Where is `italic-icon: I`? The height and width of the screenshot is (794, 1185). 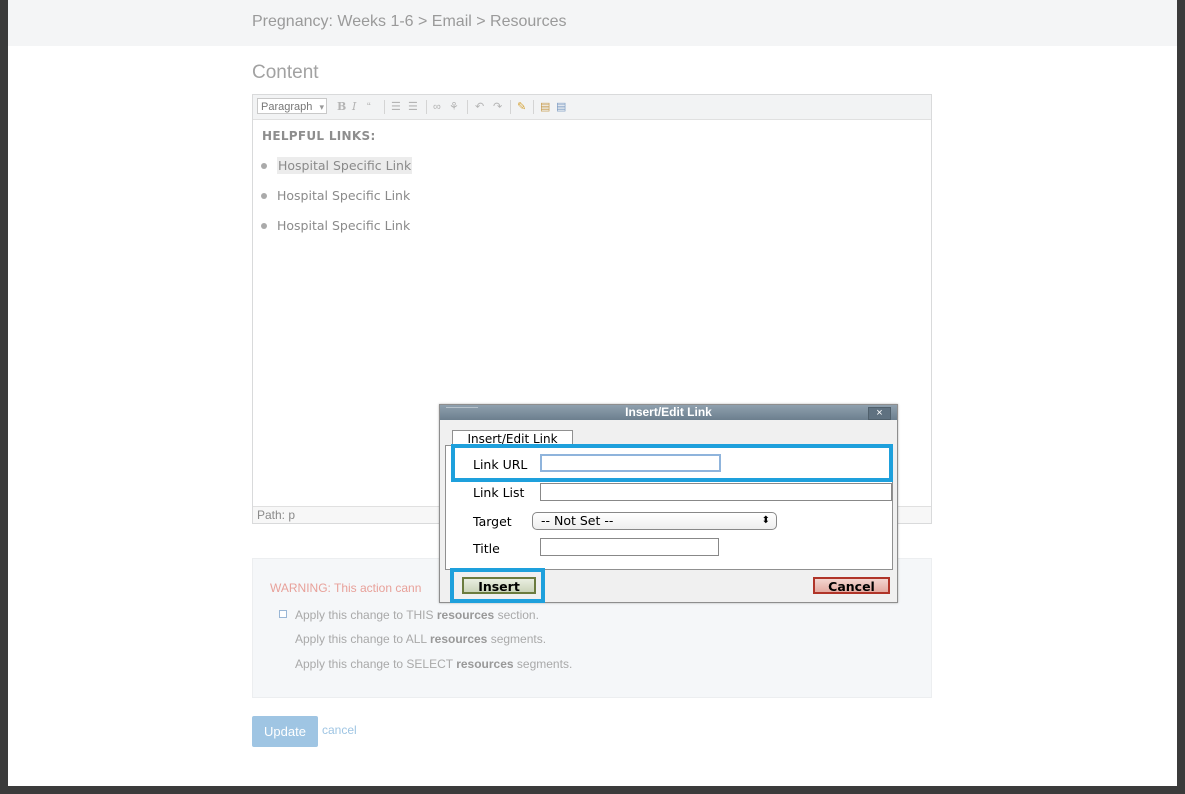
italic-icon: I is located at coordinates (354, 107).